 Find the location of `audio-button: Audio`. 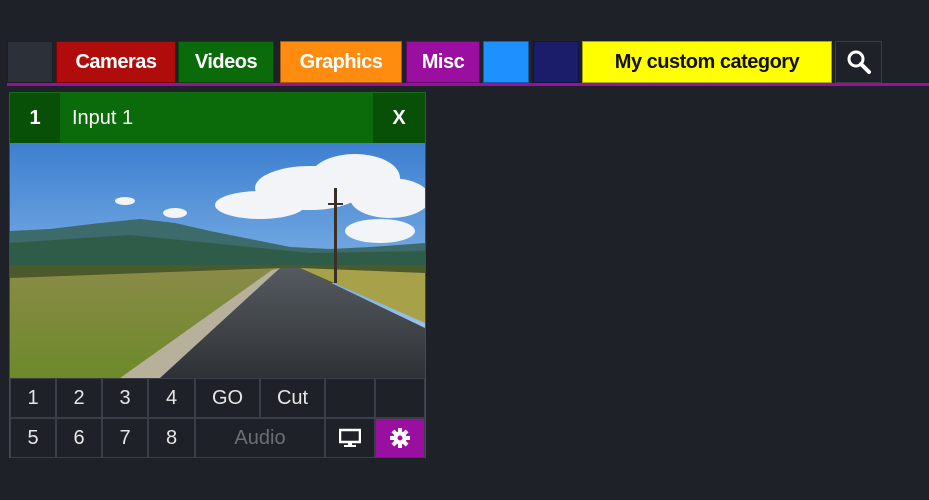

audio-button: Audio is located at coordinates (260, 438).